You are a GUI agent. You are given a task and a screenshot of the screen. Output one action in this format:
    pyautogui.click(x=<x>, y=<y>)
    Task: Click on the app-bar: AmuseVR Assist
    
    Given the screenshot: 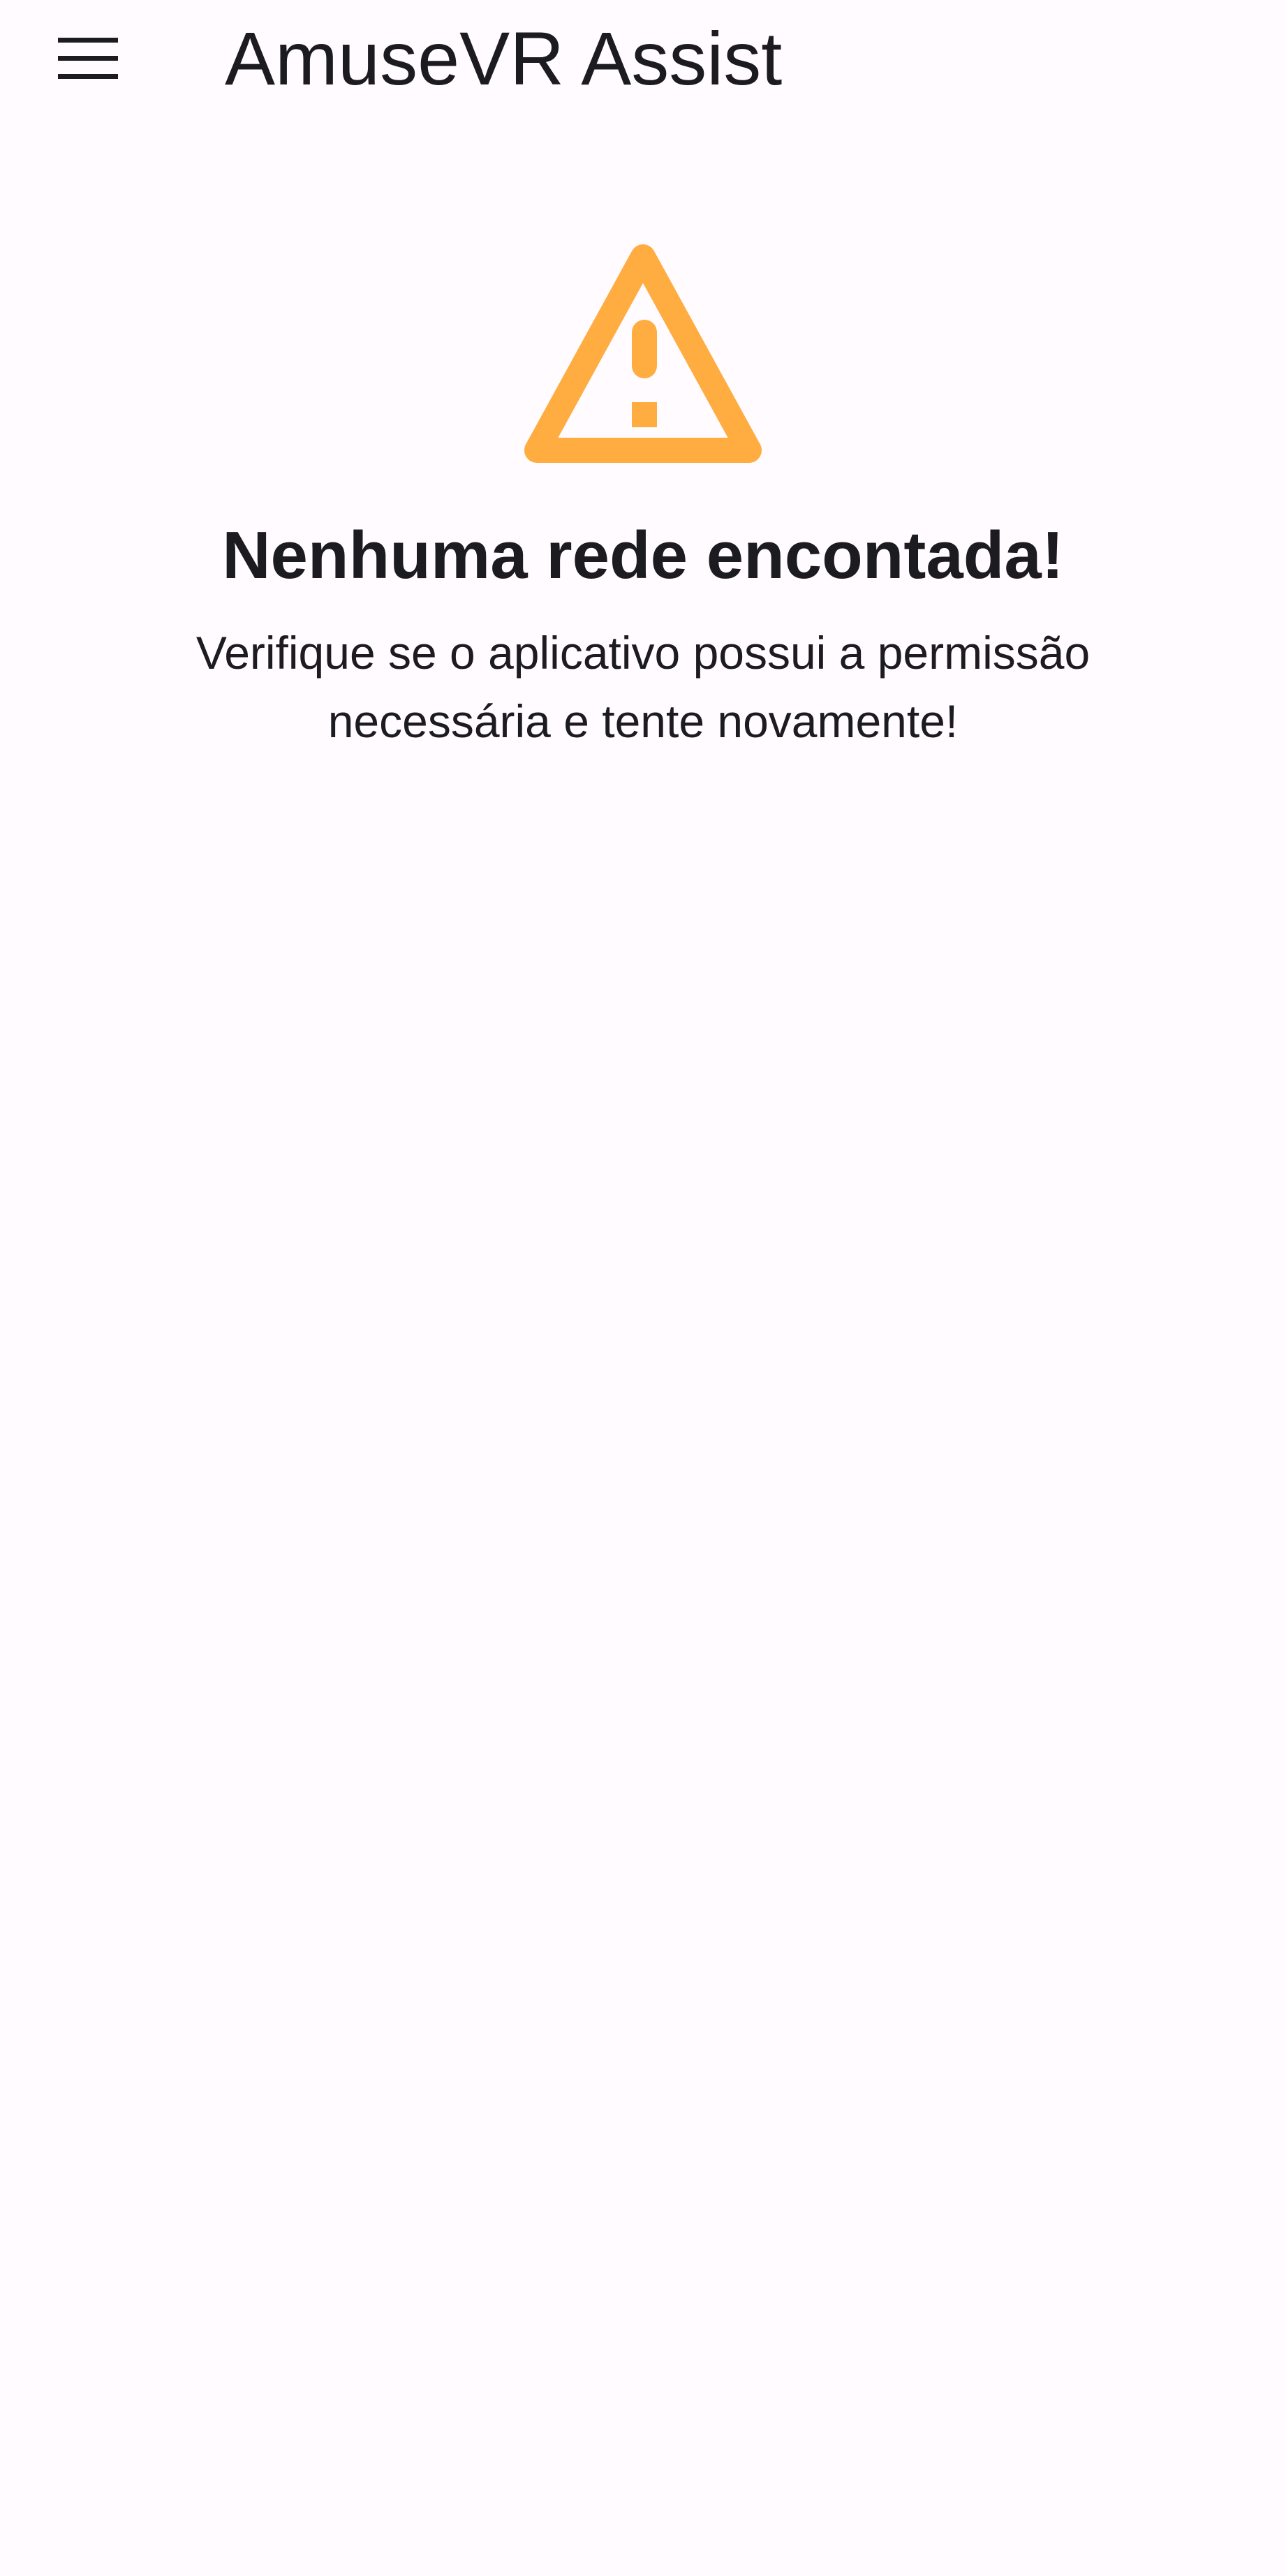 What is the action you would take?
    pyautogui.click(x=643, y=58)
    